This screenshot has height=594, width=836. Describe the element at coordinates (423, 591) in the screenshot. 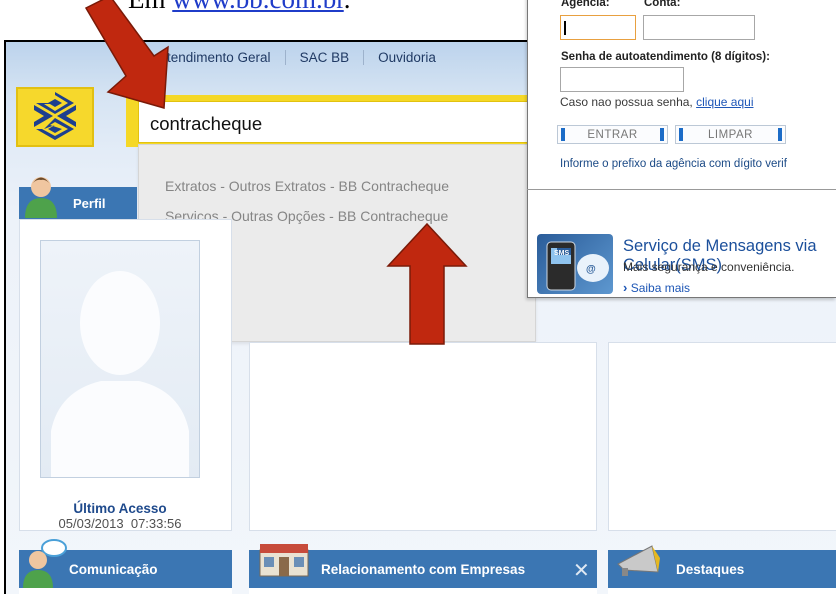

I see `empresas-body` at that location.